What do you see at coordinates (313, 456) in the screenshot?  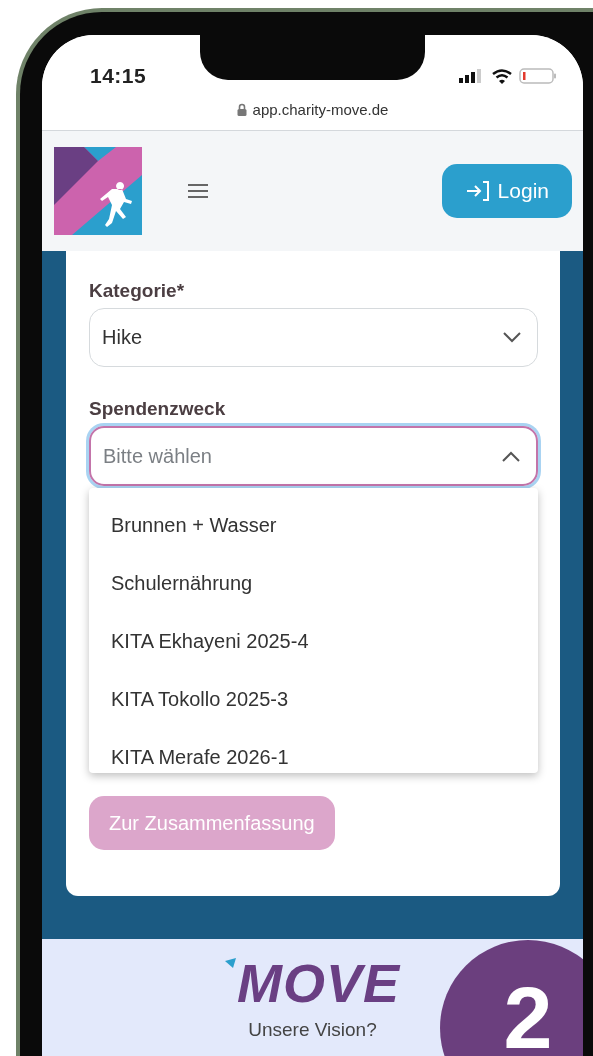 I see `select-field: Bitte wählen` at bounding box center [313, 456].